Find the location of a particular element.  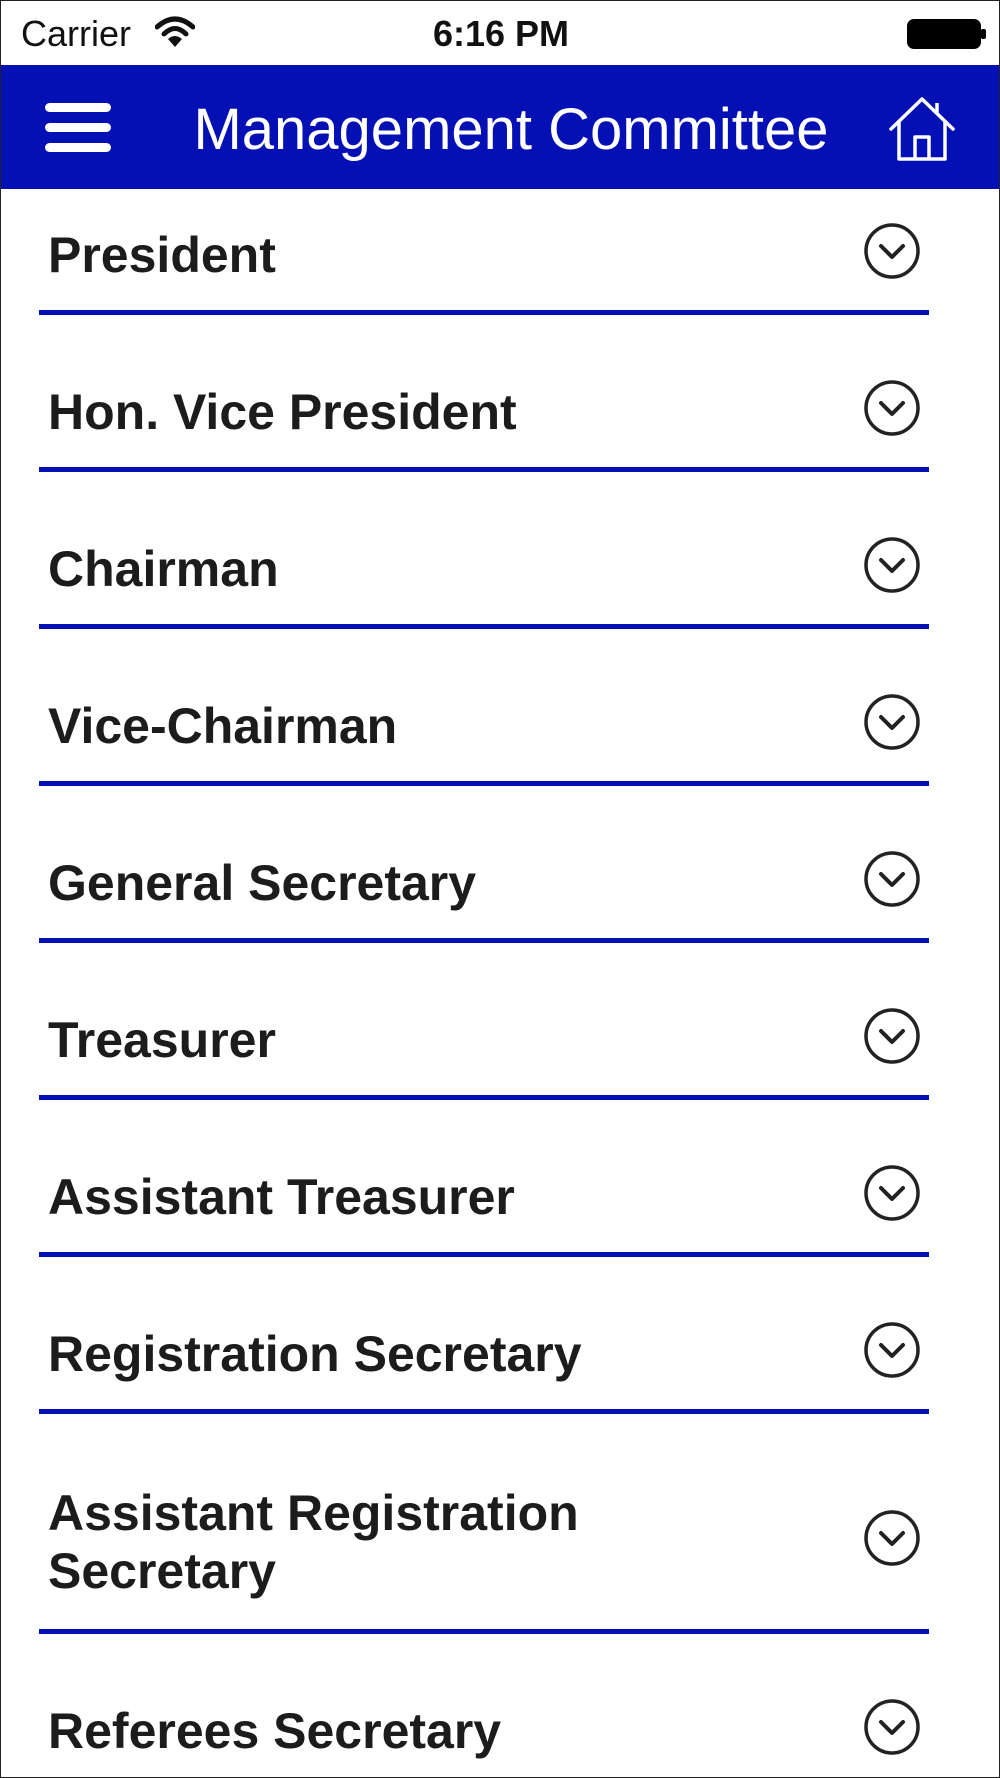

list-item: General Secretary is located at coordinates (500, 895).